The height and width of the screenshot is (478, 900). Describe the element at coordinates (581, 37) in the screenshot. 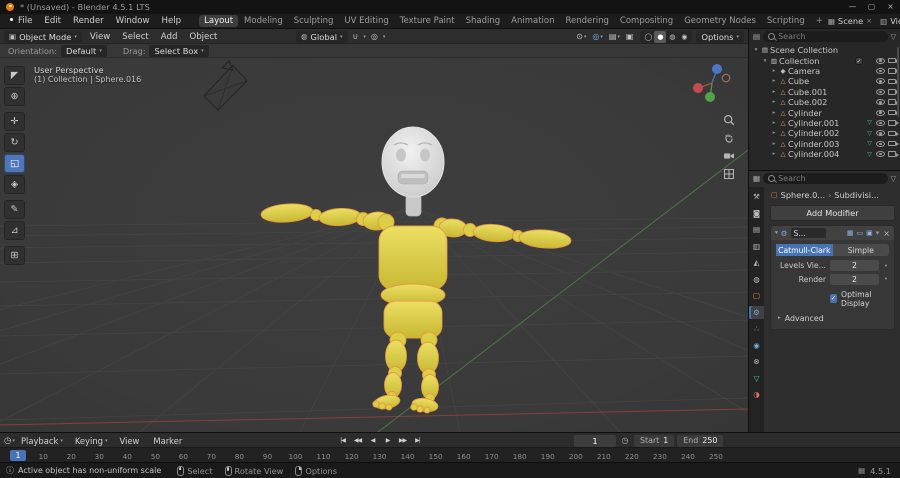

I see `header-toggle-button: ⊙ ▾` at that location.